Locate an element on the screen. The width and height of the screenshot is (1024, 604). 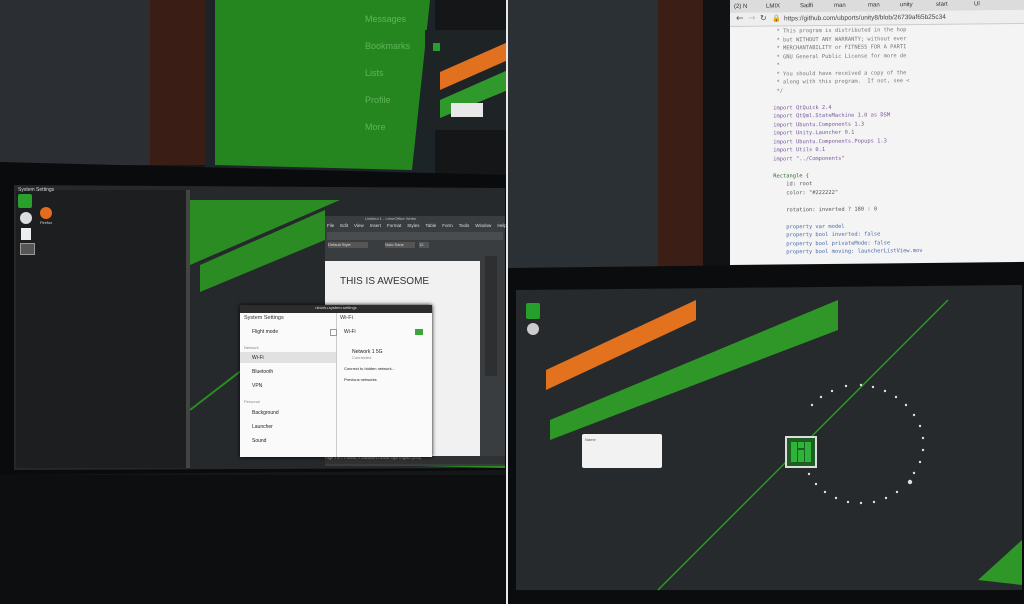
terminal-icon is located at coordinates (27, 249).